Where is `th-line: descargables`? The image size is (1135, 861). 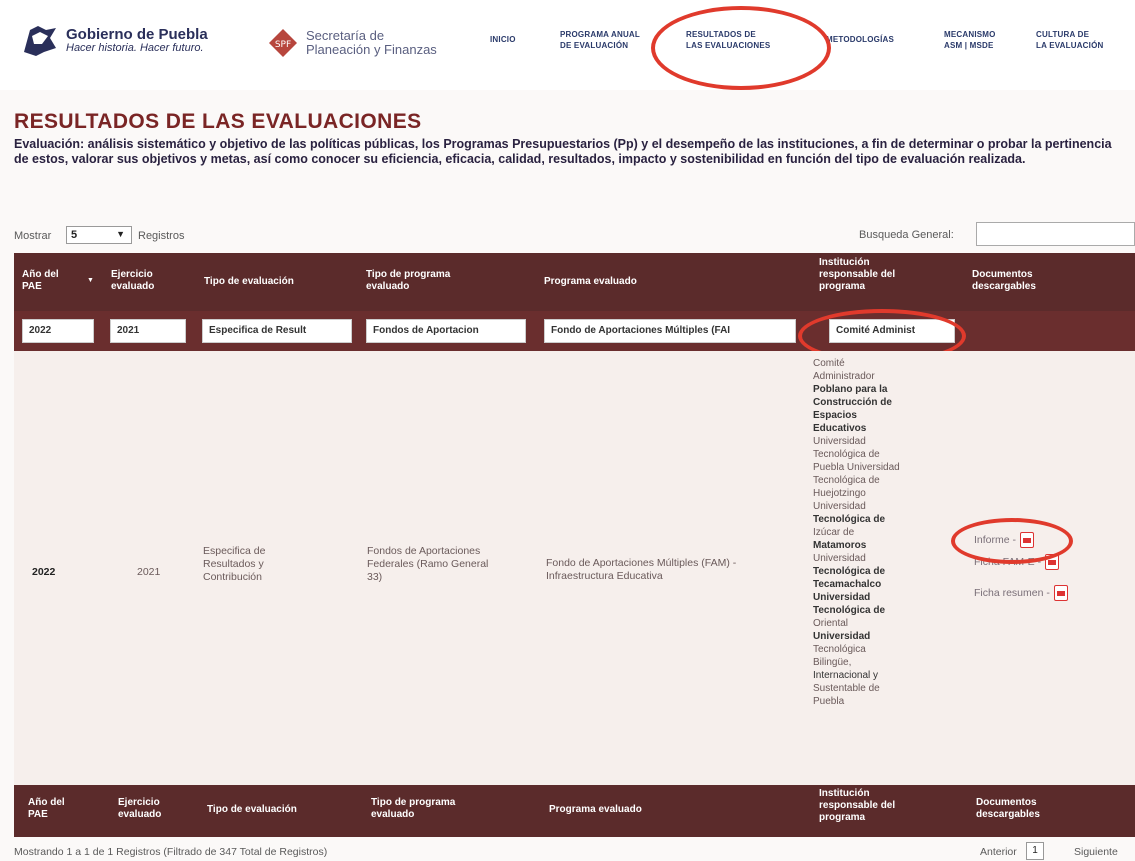 th-line: descargables is located at coordinates (1004, 286).